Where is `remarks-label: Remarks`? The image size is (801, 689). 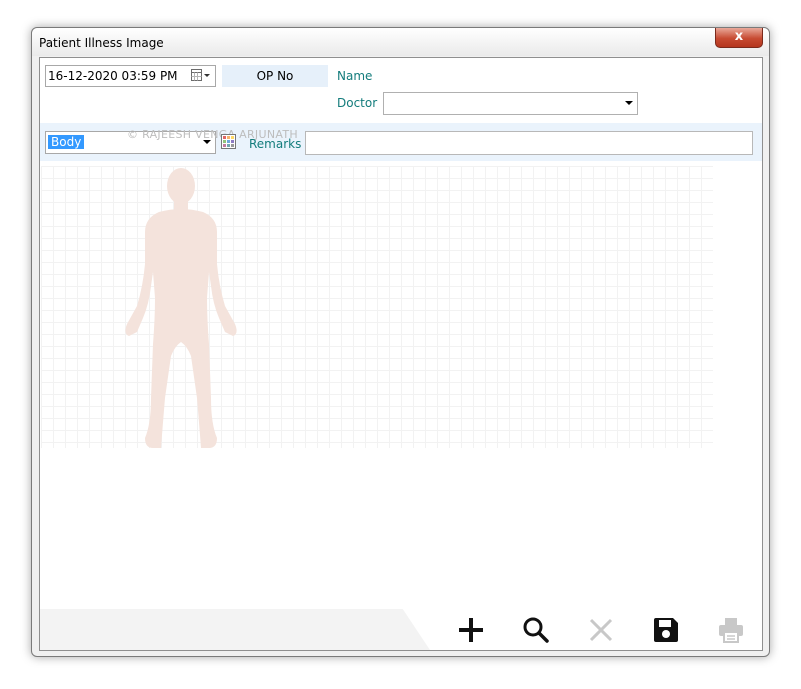 remarks-label: Remarks is located at coordinates (275, 144).